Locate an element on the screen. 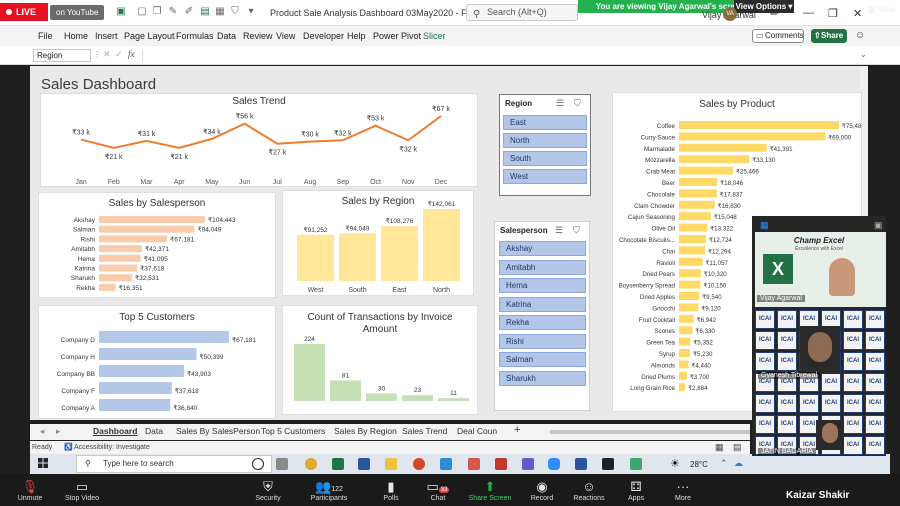  brush-icon: ✎ is located at coordinates (173, 12).